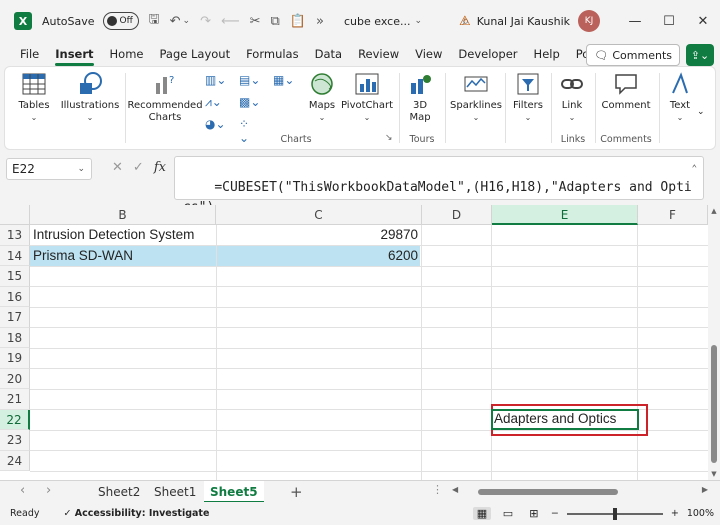 This screenshot has width=720, height=525. I want to click on copy-icon: ⧉, so click(275, 21).